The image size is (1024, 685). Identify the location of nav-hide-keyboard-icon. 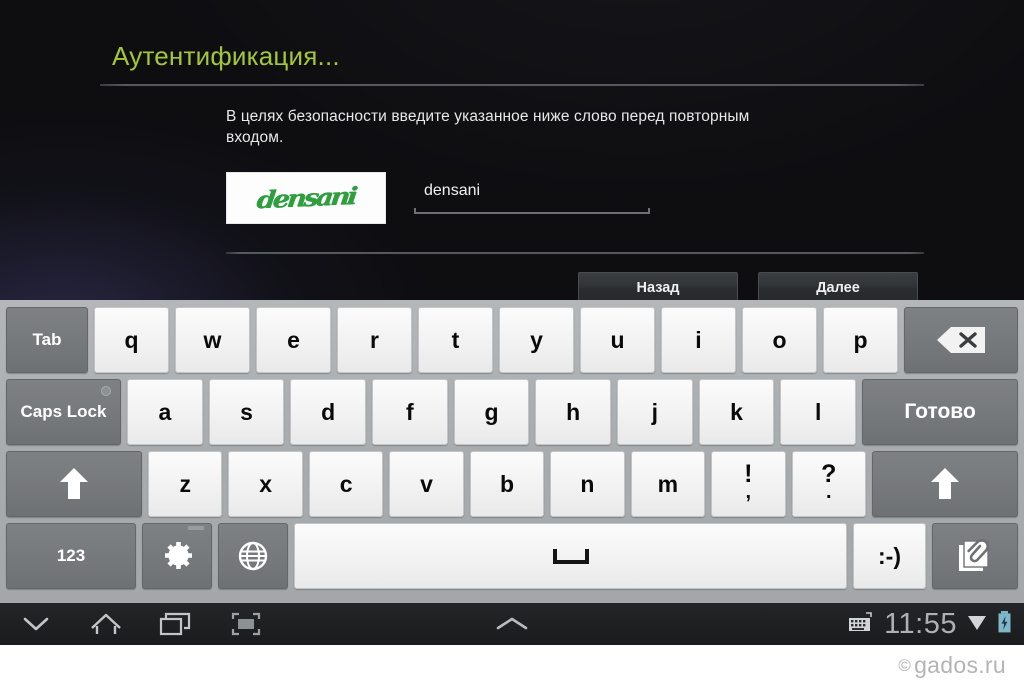
(36, 624).